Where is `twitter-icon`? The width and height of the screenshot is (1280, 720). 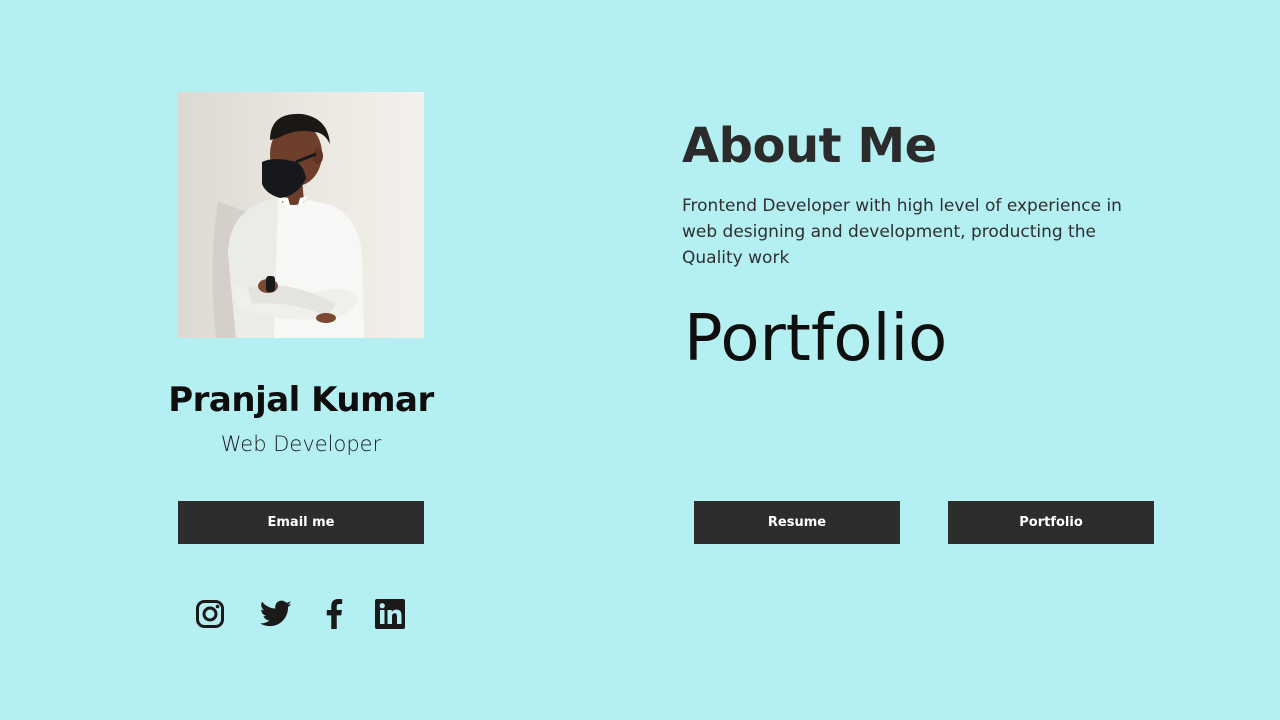
twitter-icon is located at coordinates (276, 614).